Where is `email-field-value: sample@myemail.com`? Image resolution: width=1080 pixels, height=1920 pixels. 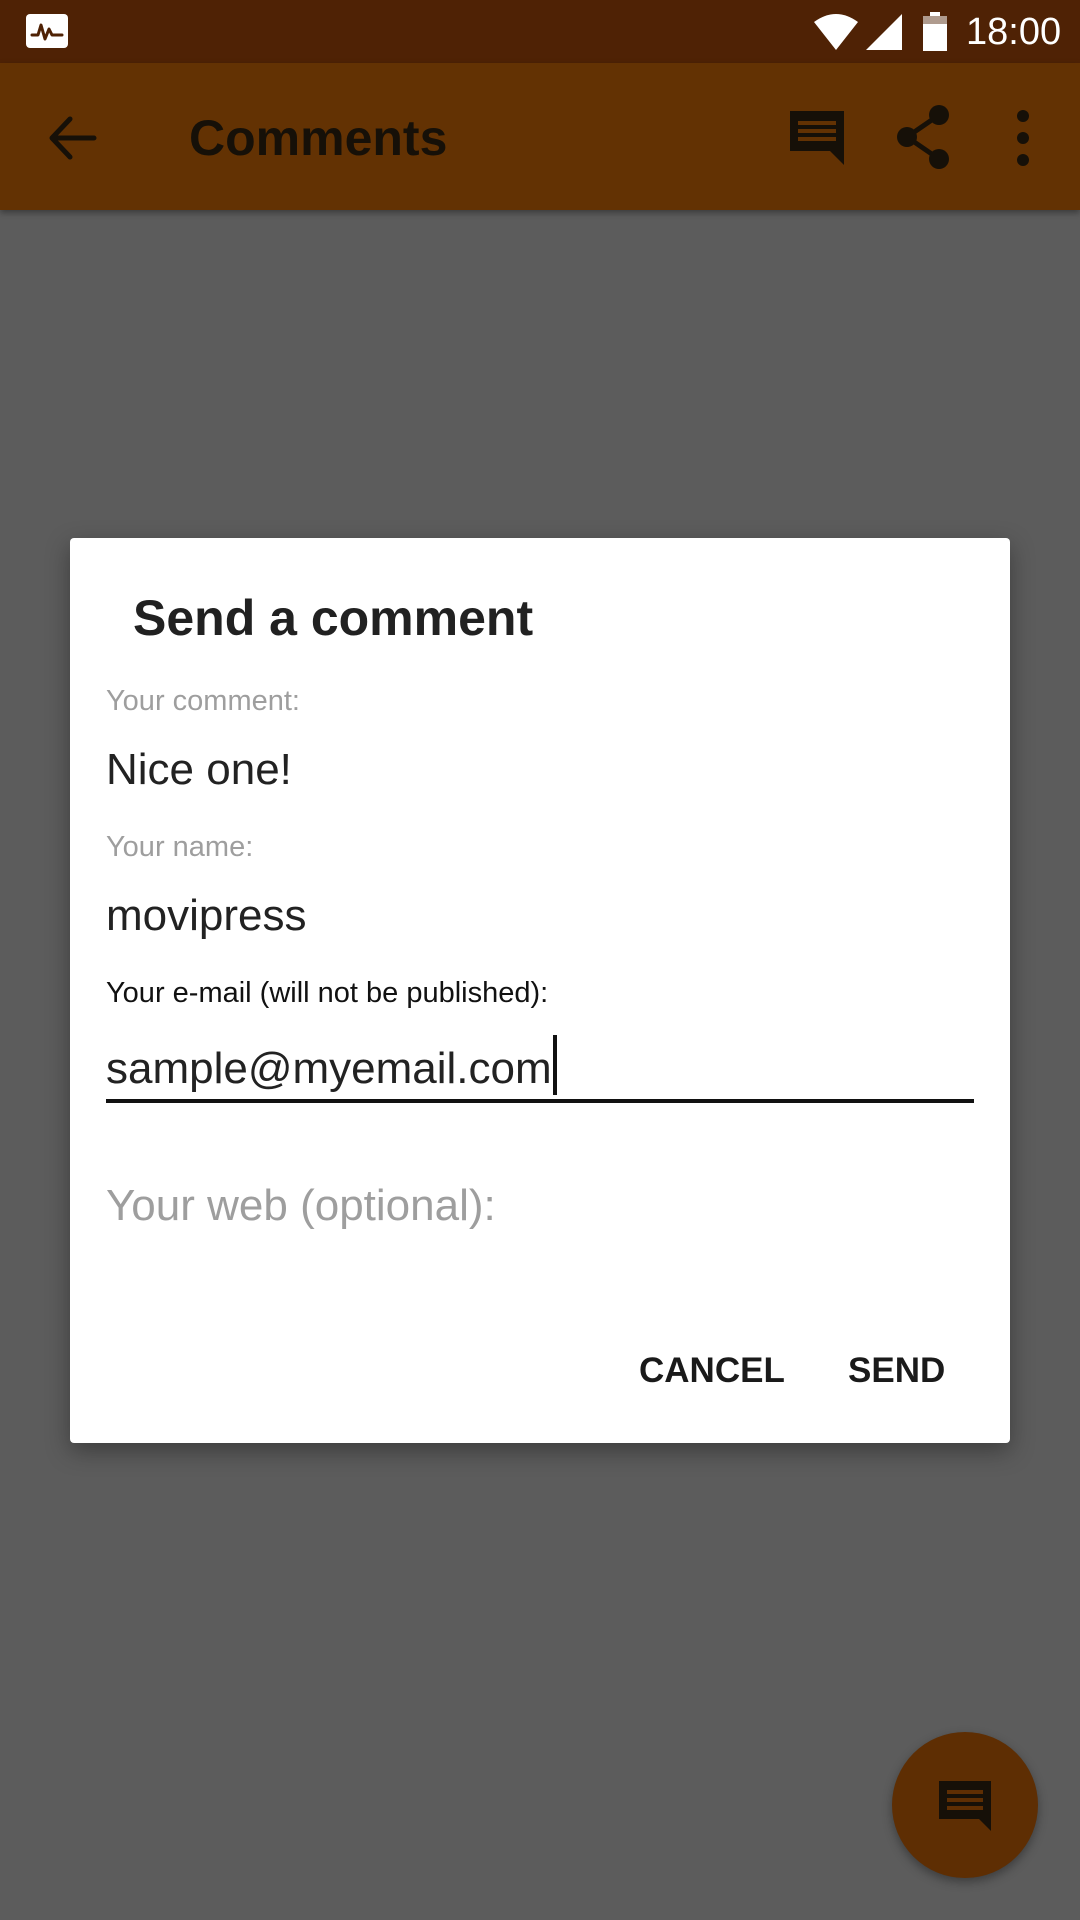 email-field-value: sample@myemail.com is located at coordinates (329, 1068).